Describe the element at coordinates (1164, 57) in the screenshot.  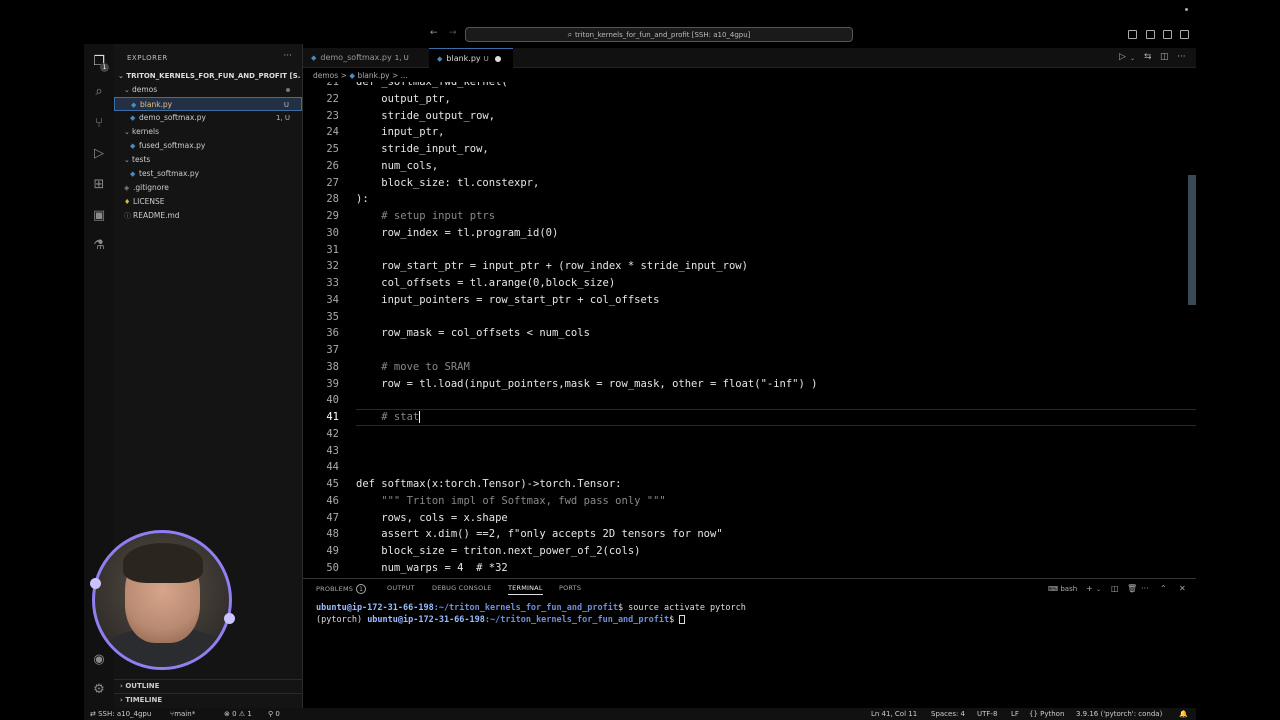
I see `split-editor-icon: ◫` at that location.